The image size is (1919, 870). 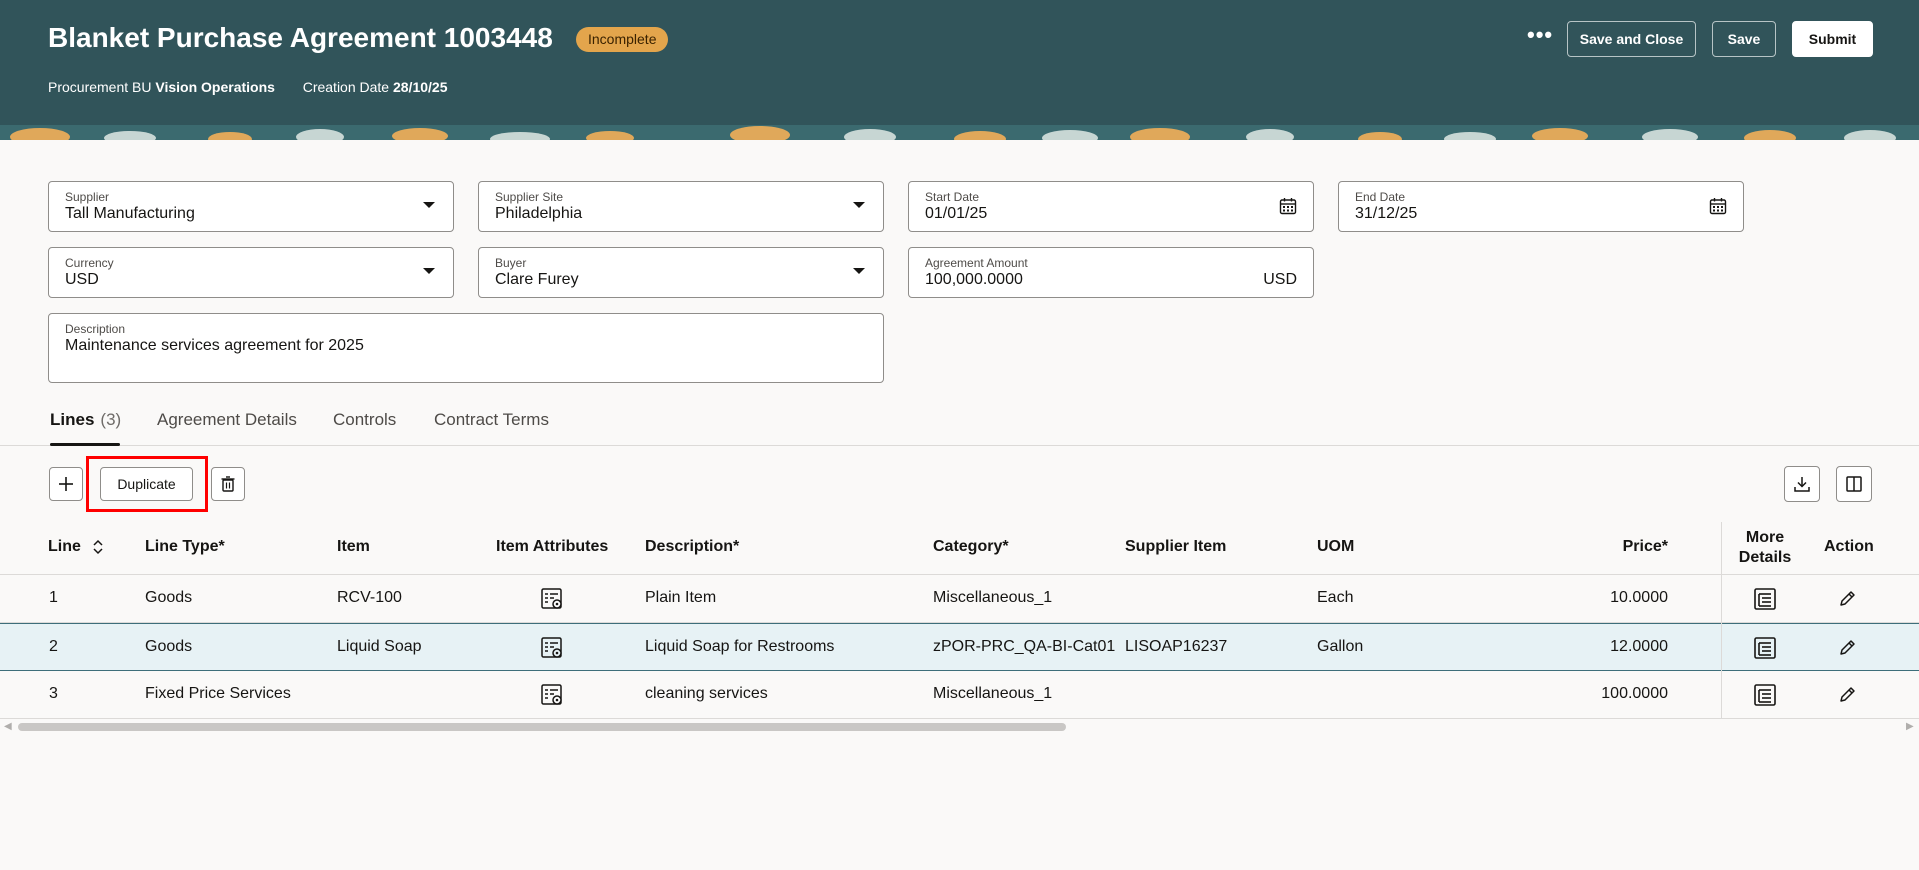 What do you see at coordinates (1539, 38) in the screenshot?
I see `more-horizontal-icon: •••` at bounding box center [1539, 38].